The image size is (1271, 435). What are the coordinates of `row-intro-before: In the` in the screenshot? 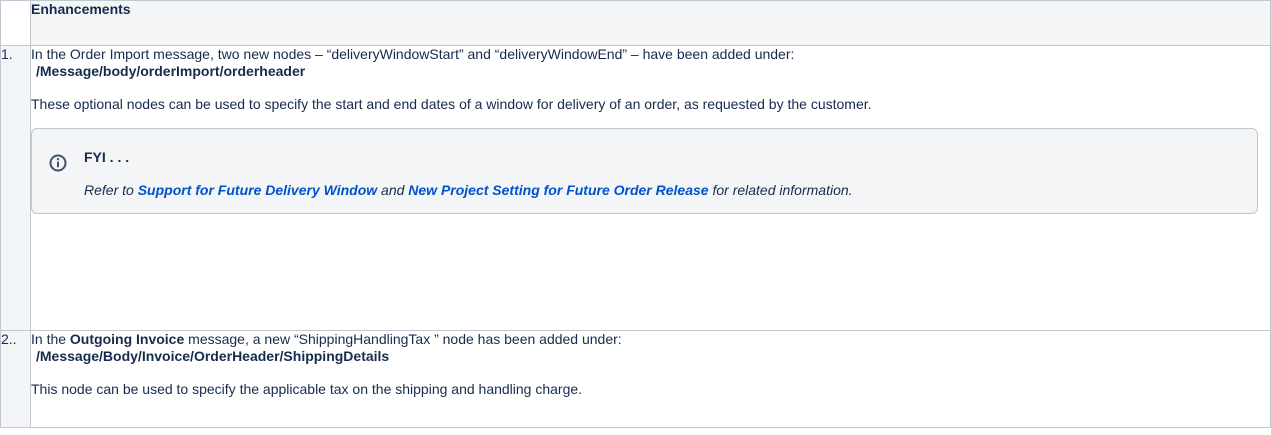 It's located at (50, 339).